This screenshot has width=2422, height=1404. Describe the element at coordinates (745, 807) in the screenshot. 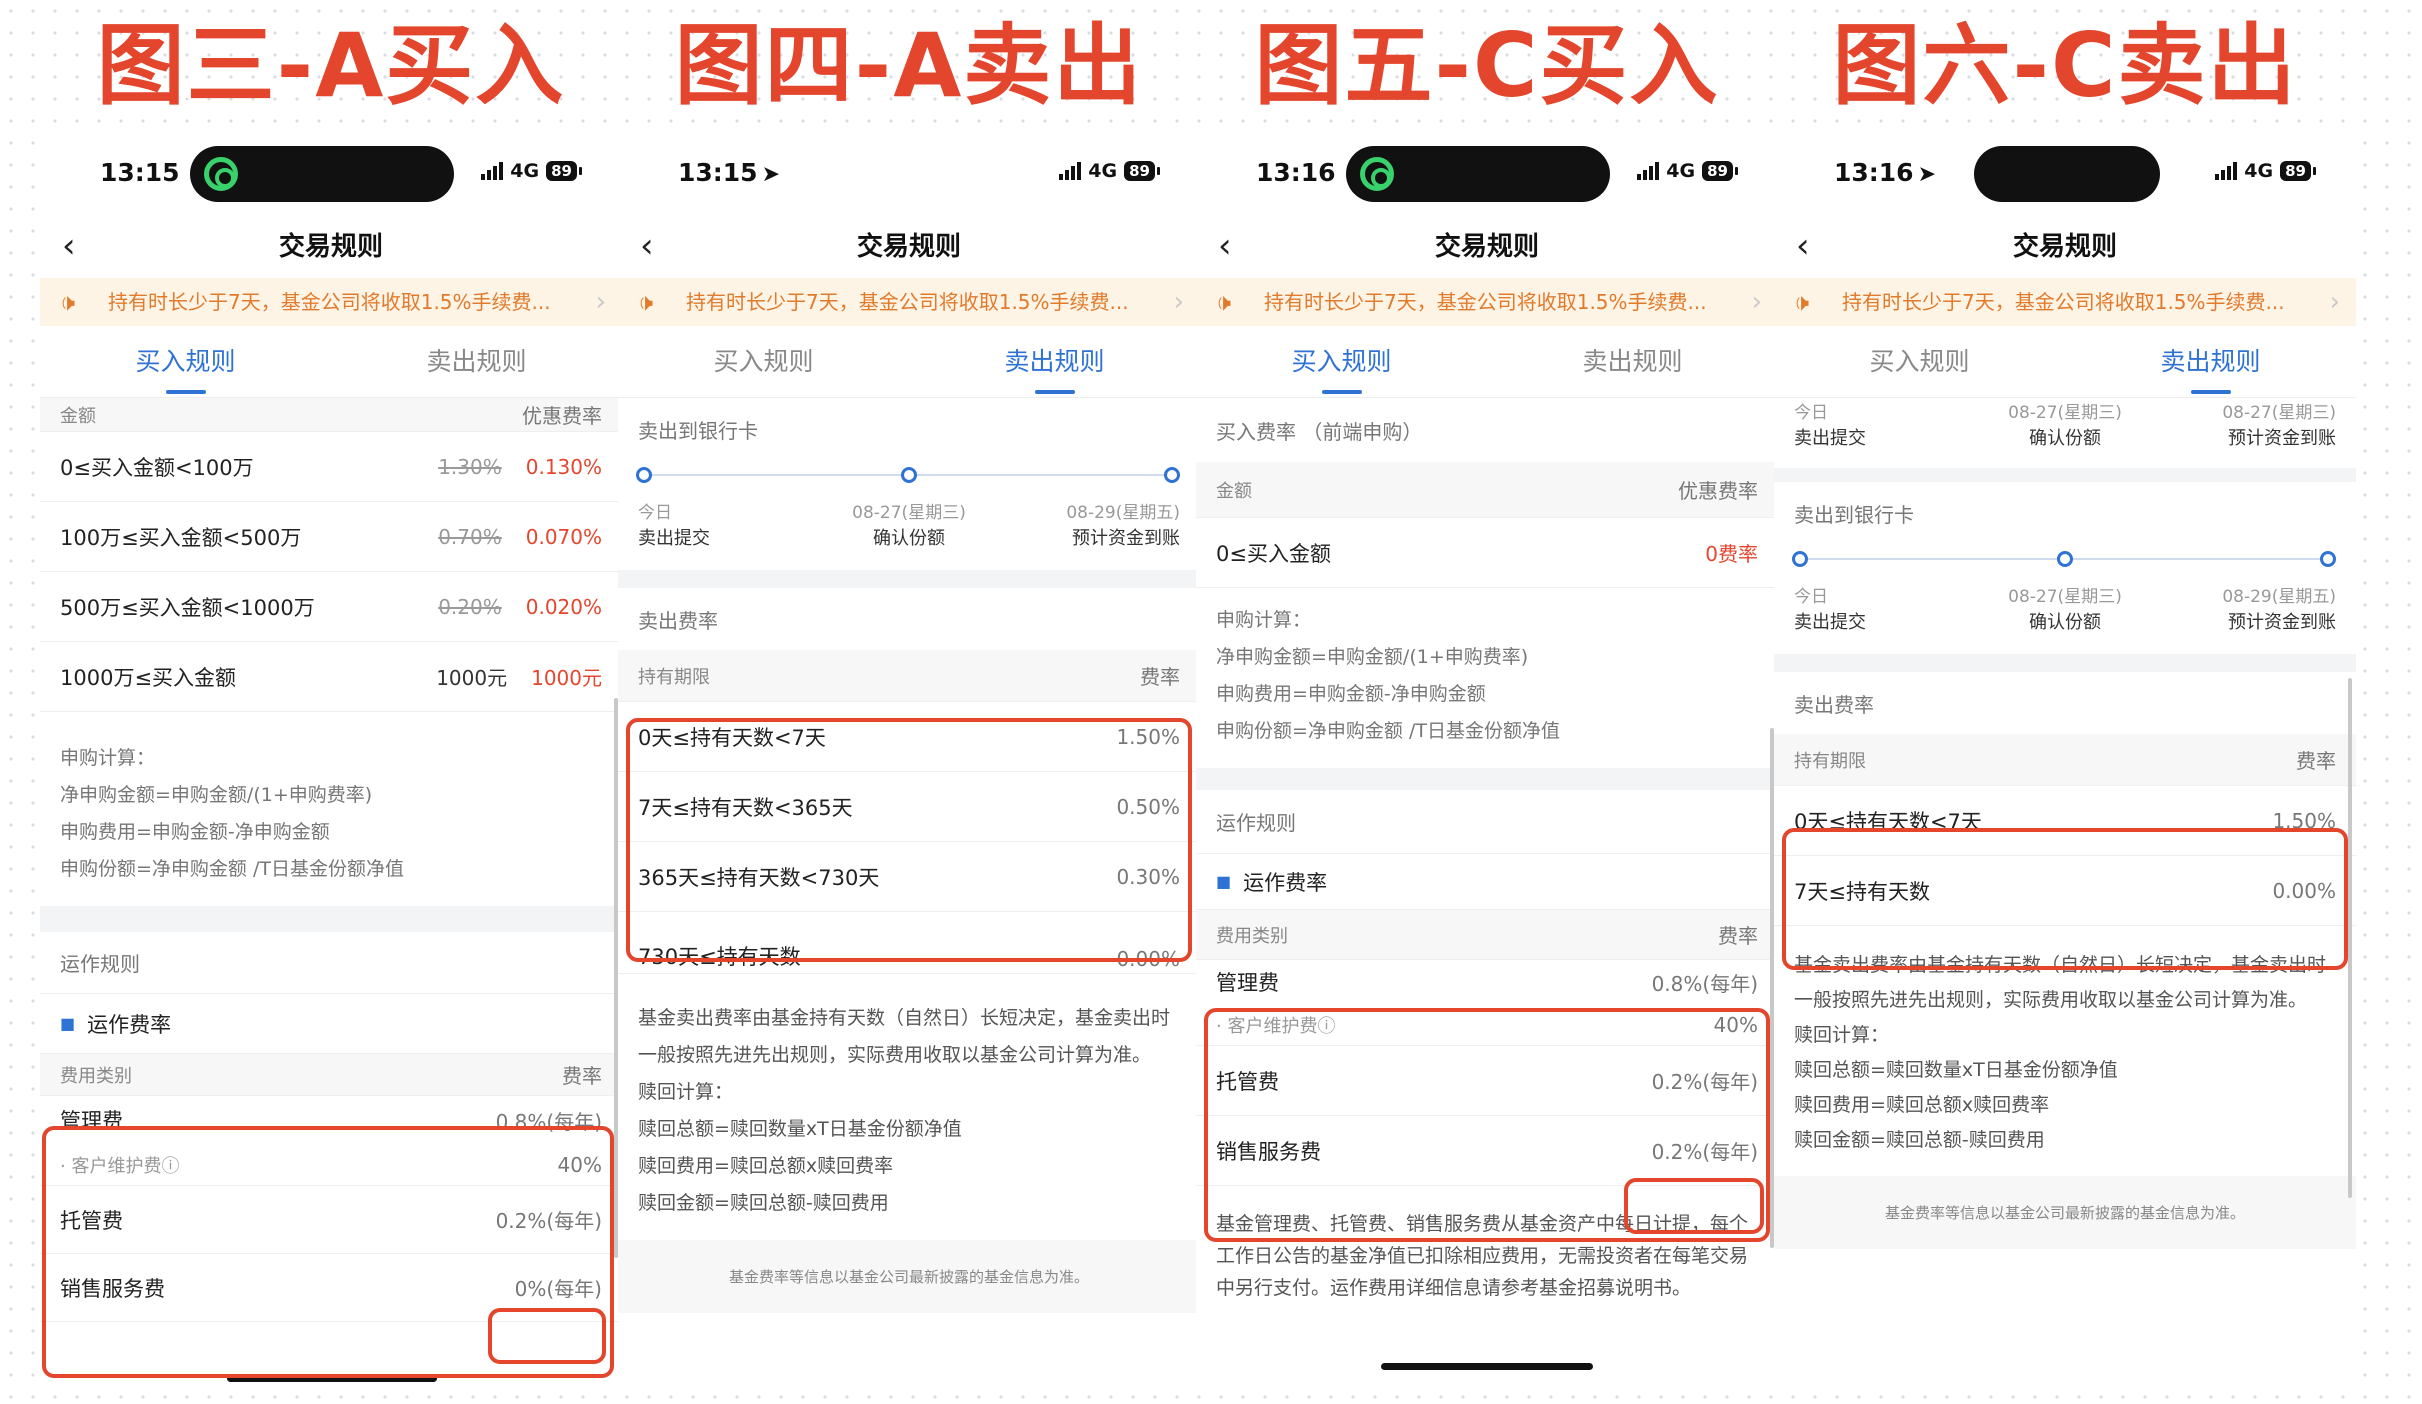

I see `holding-range: 7天≤持有天数<365天` at that location.